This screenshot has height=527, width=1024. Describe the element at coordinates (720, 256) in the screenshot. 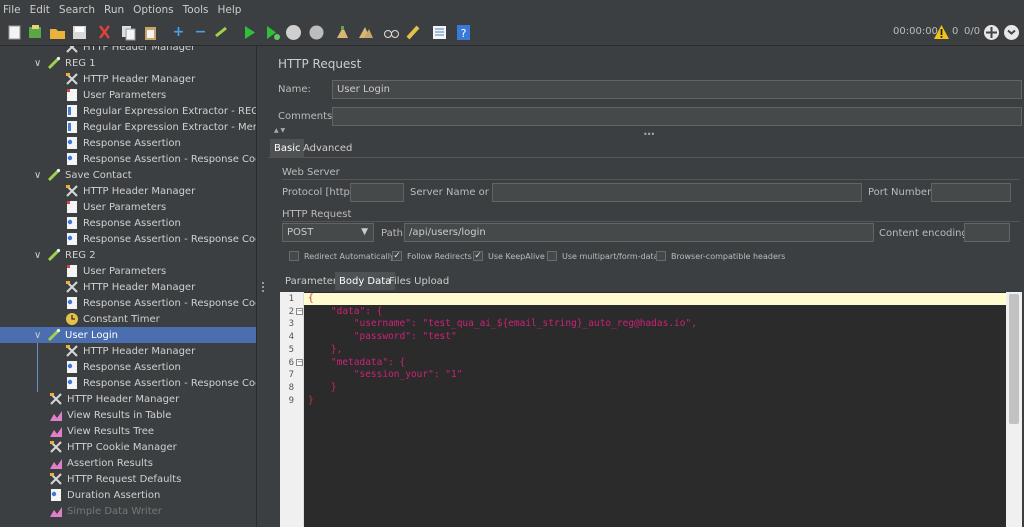

I see `browser-compatible-headers-checkbox: Browser-compatible headers` at that location.